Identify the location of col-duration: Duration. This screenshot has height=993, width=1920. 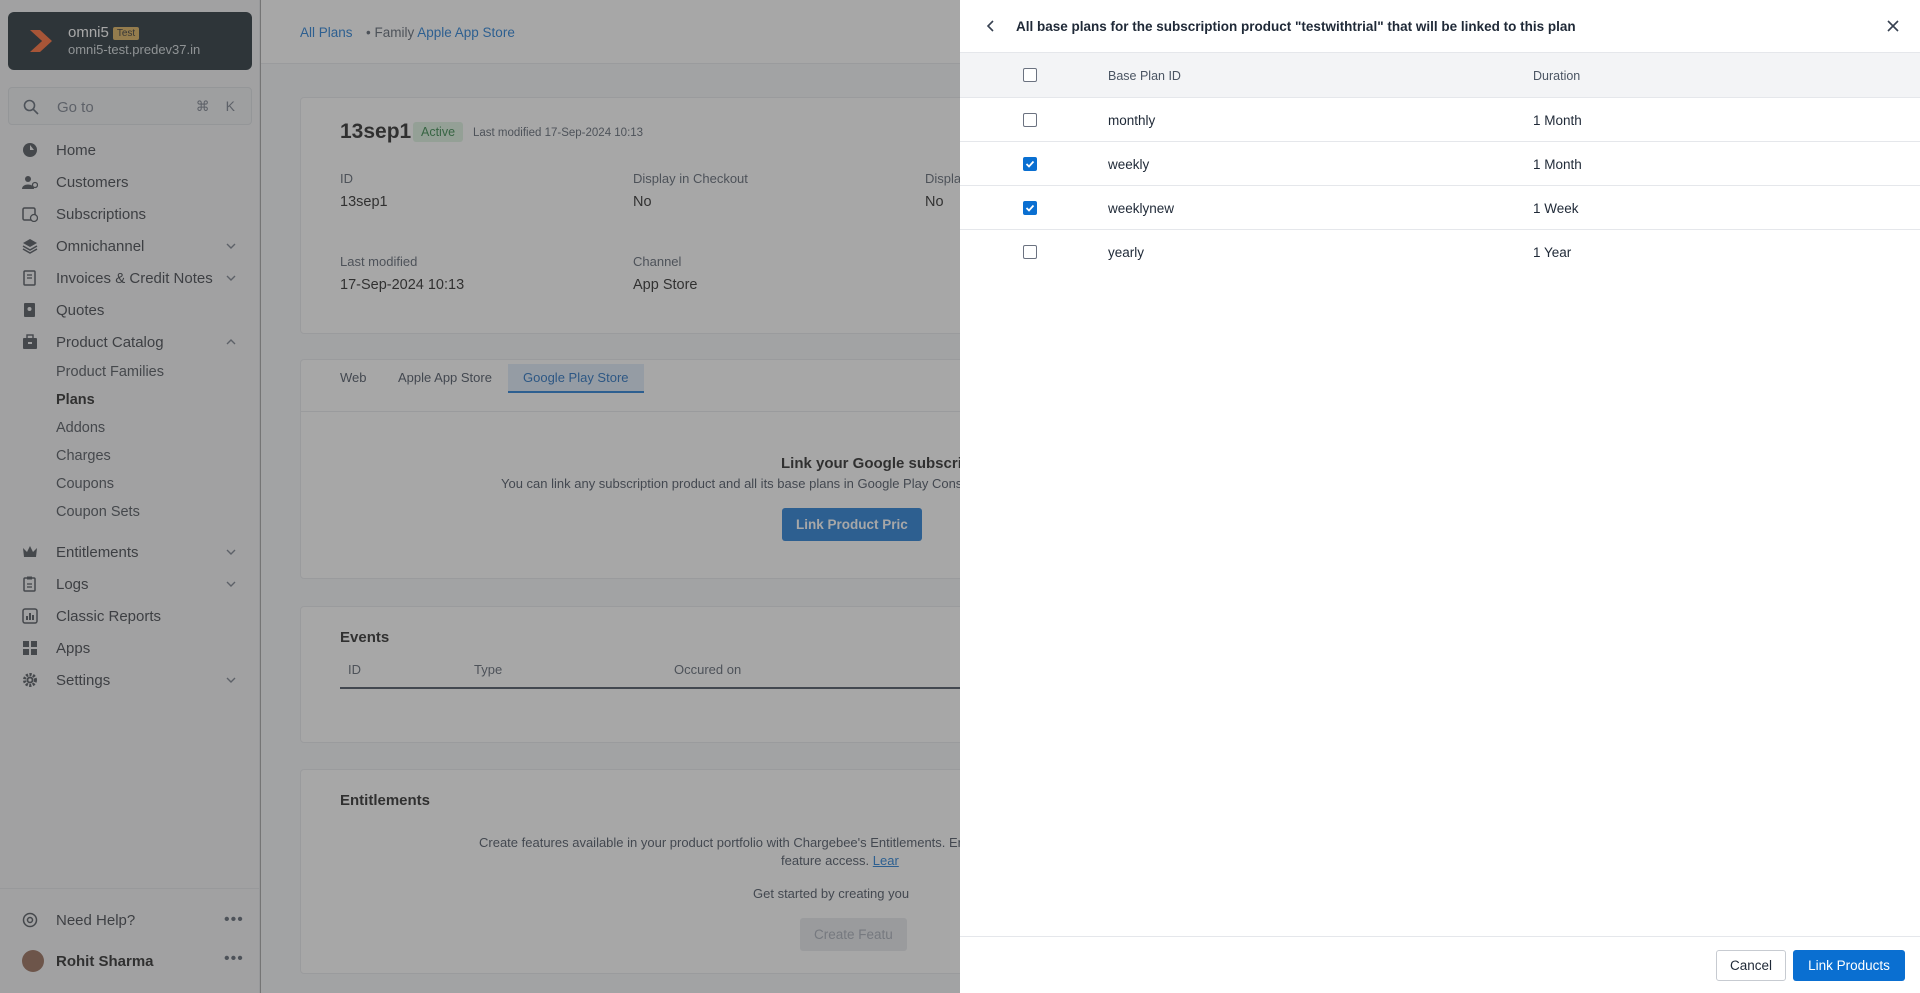
(1557, 76).